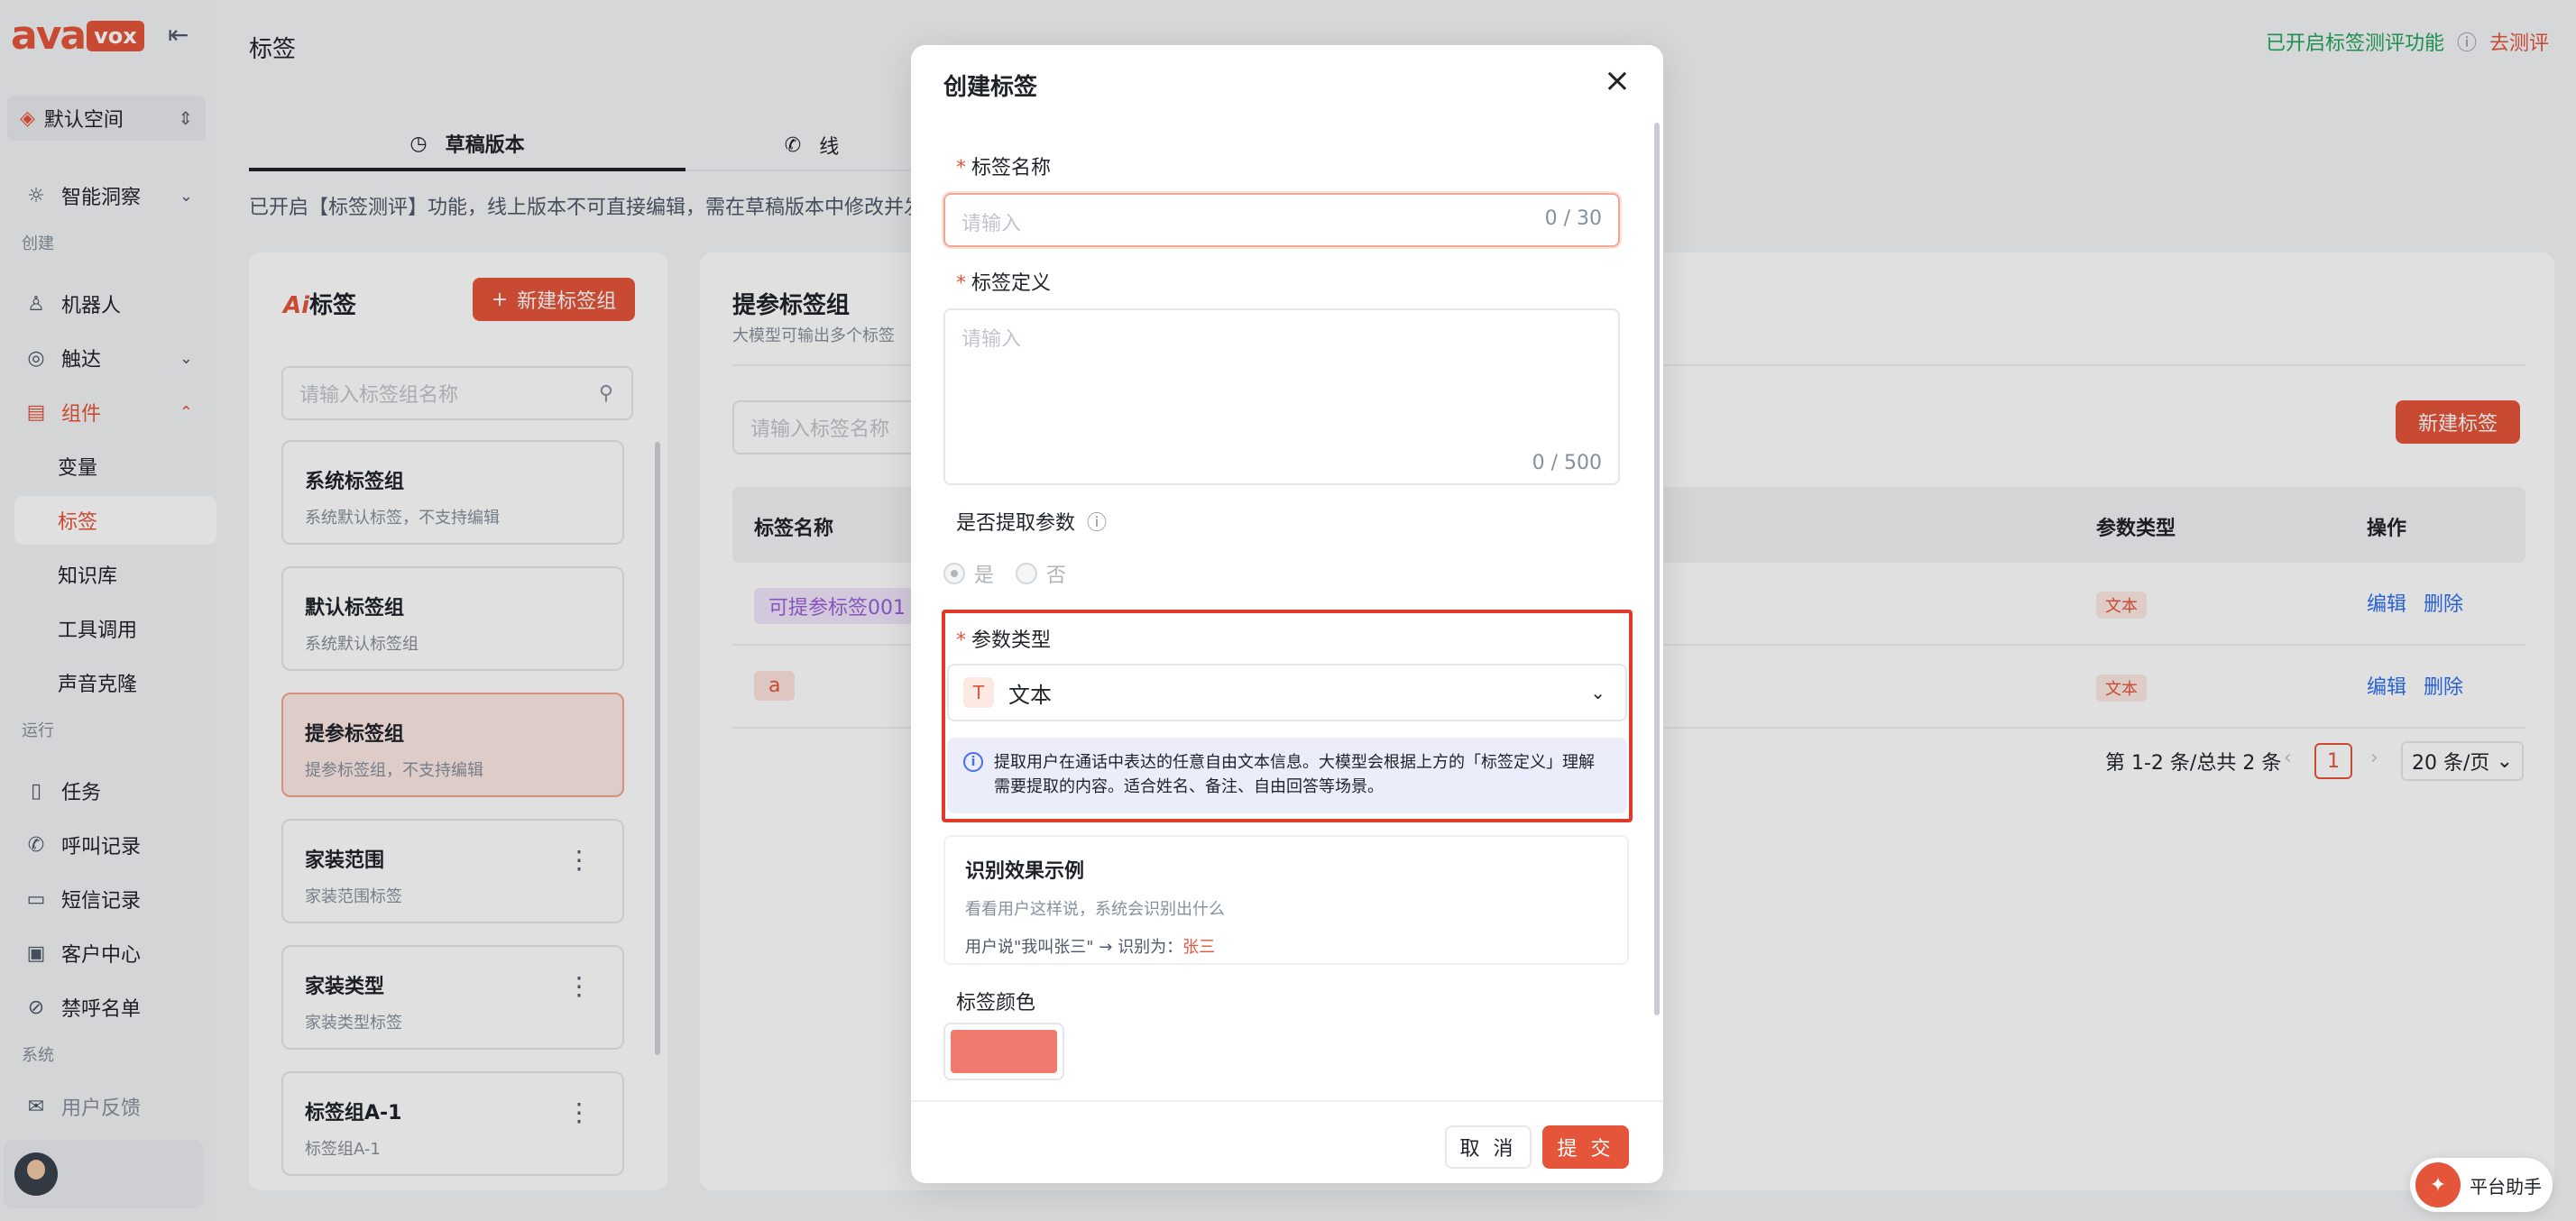  What do you see at coordinates (1011, 283) in the screenshot?
I see `label-text: 标签定义` at bounding box center [1011, 283].